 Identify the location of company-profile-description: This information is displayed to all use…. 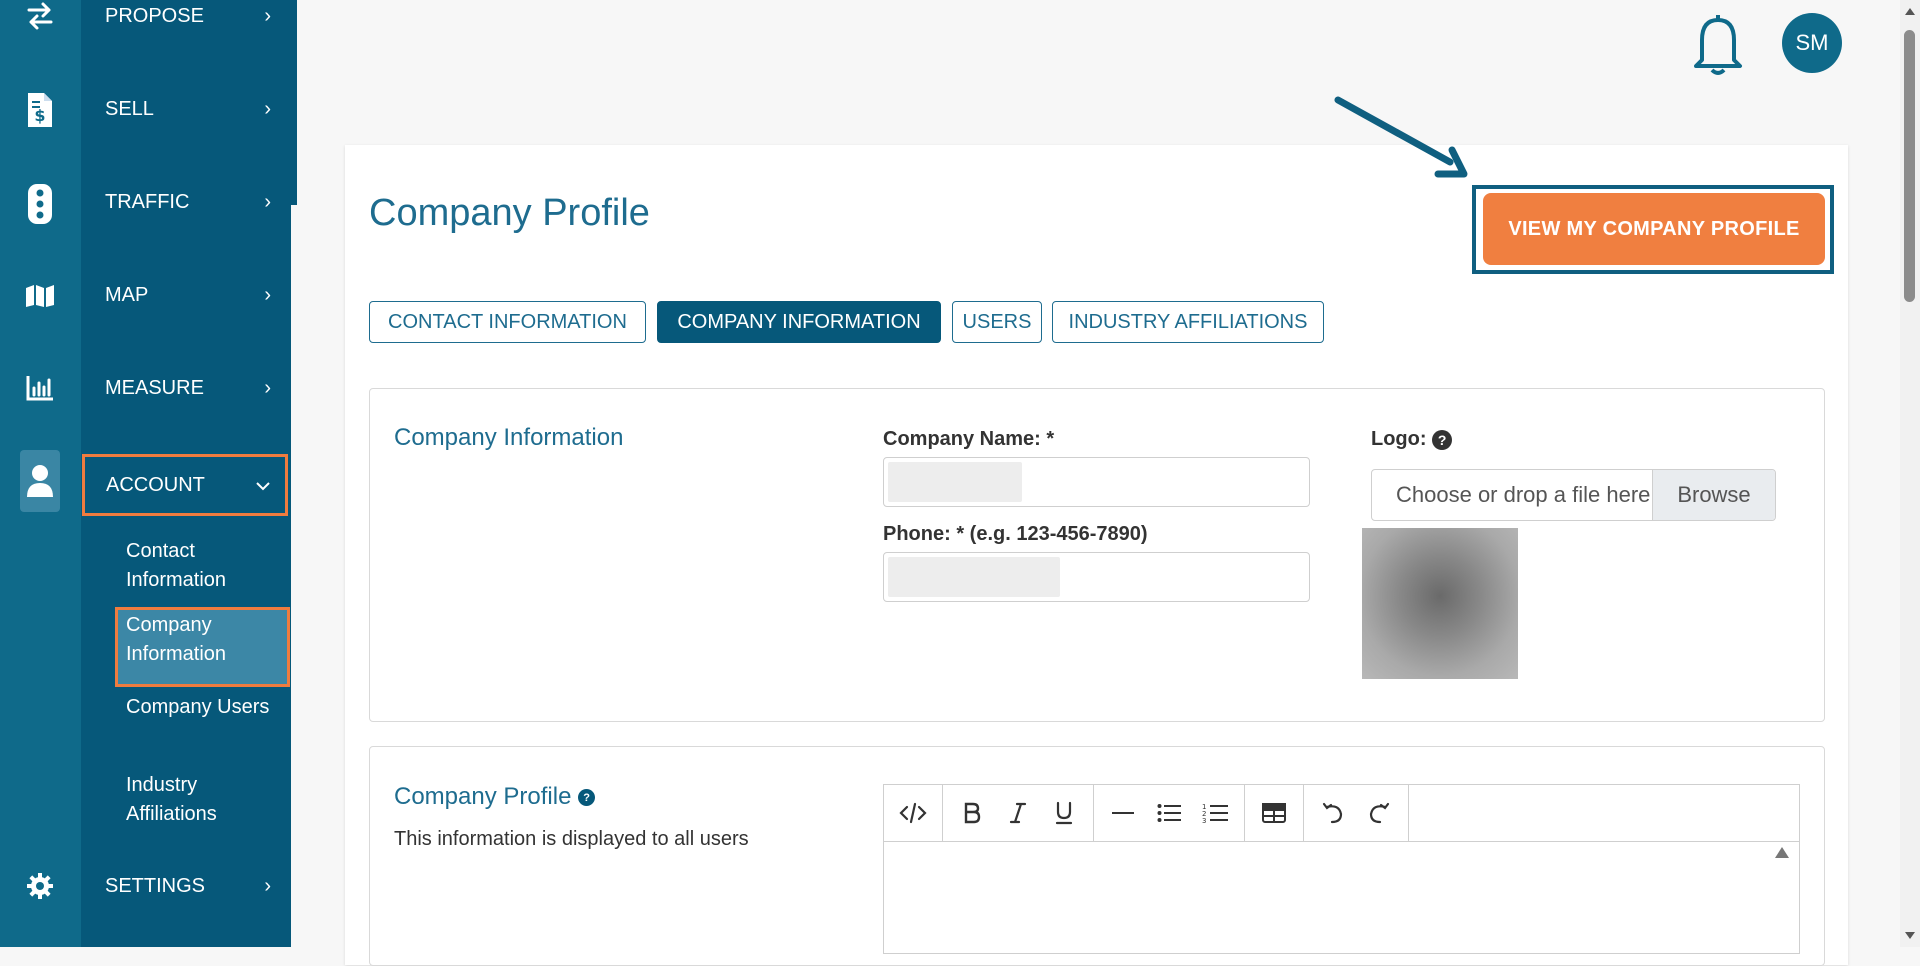
(571, 839).